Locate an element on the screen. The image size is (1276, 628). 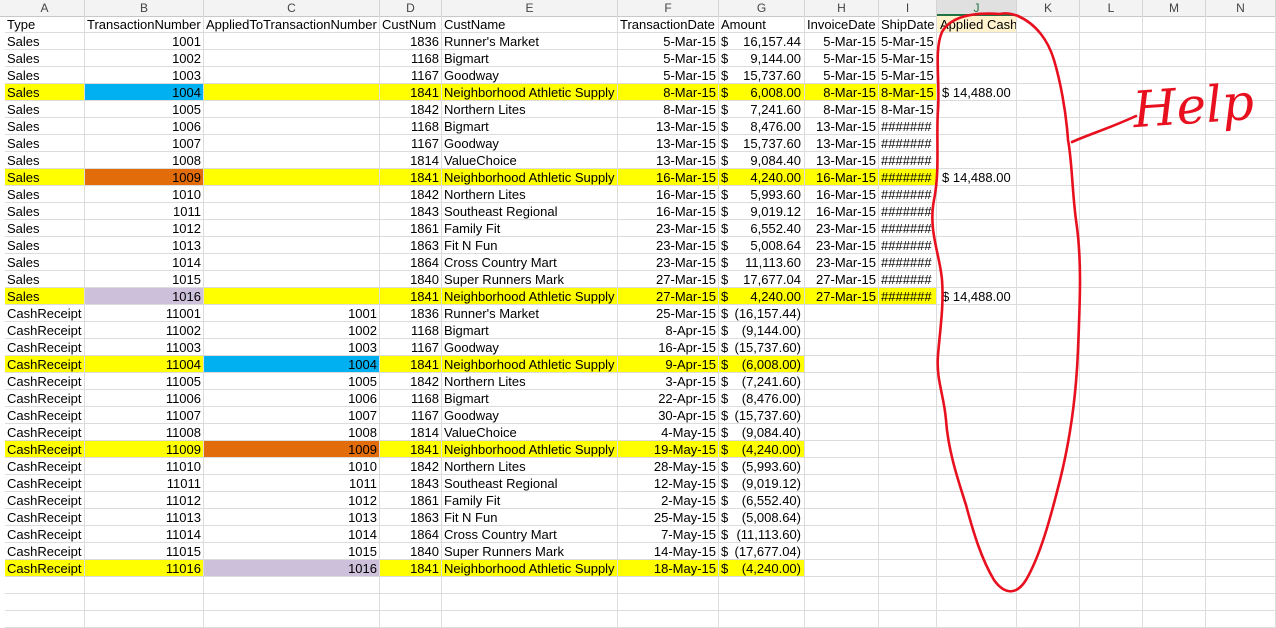
cell-amount: $ (4,240.00) is located at coordinates (762, 449).